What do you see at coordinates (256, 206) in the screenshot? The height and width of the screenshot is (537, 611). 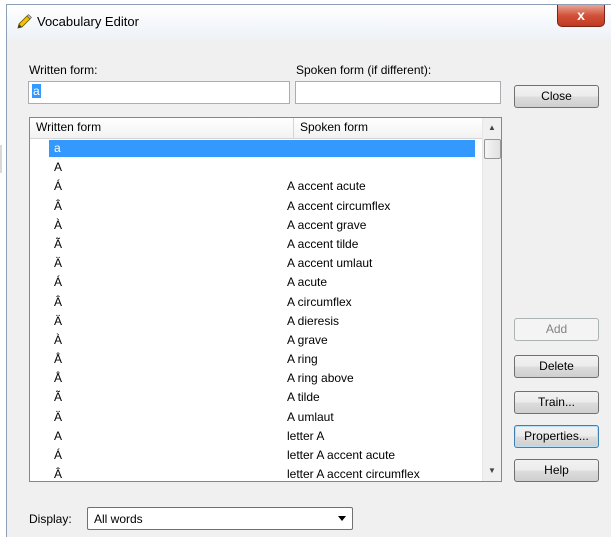 I see `list-item: Â A accent circumflex` at bounding box center [256, 206].